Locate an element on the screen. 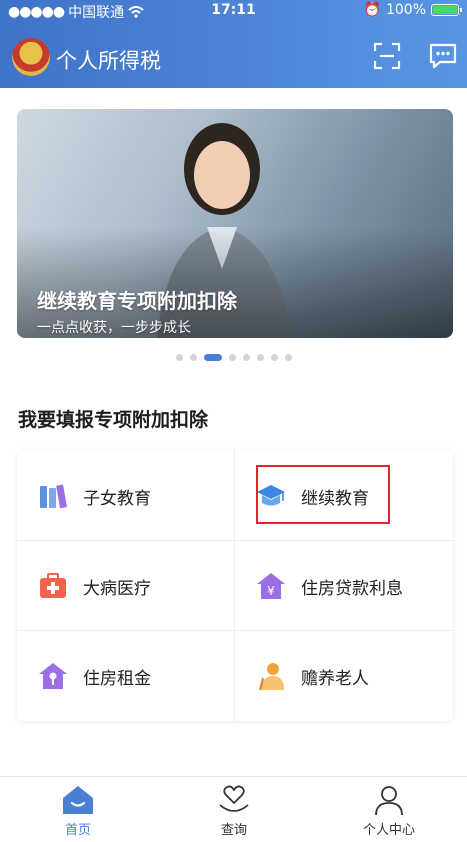 This screenshot has width=467, height=842. app-header: ●●●●● 中国联通 17:11 ⏰ 100% 个人所得税 is located at coordinates (233, 44).